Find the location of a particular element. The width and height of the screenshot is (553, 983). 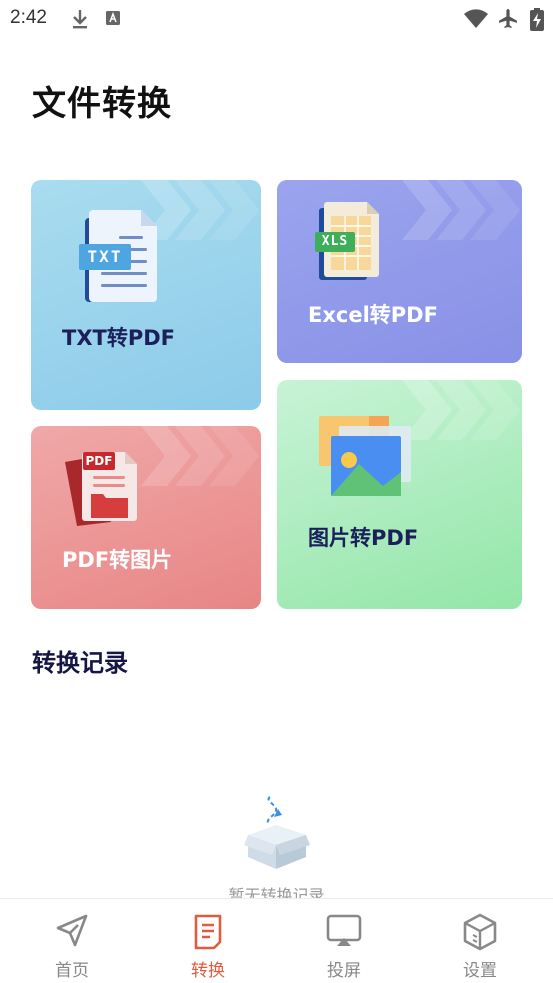

image-to-pdf-label: 图片转PDF is located at coordinates (363, 538).